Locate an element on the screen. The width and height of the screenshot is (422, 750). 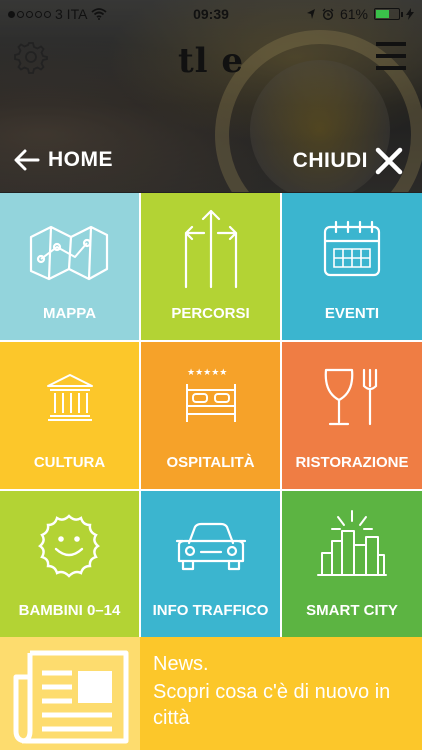
tile-bambini: BAMBINI 0–14 is located at coordinates (69, 564).